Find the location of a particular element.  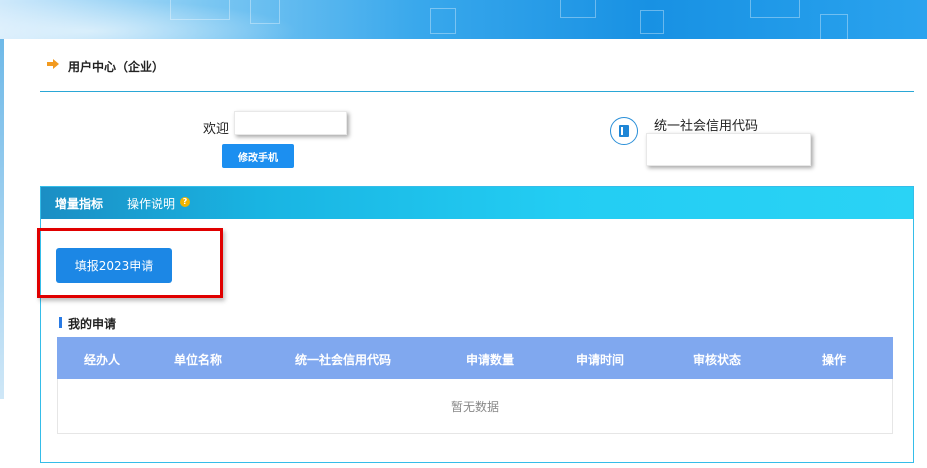

top-banner is located at coordinates (463, 19).